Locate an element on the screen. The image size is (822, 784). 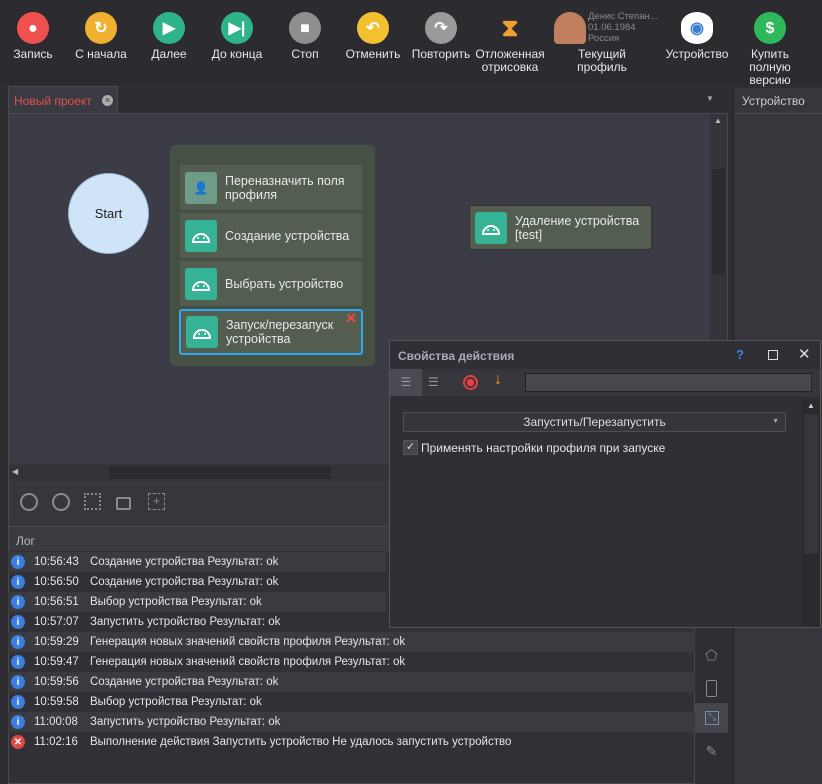
action-node-selected: Запуск/перезапуск устройства ✕ is located at coordinates (271, 332).